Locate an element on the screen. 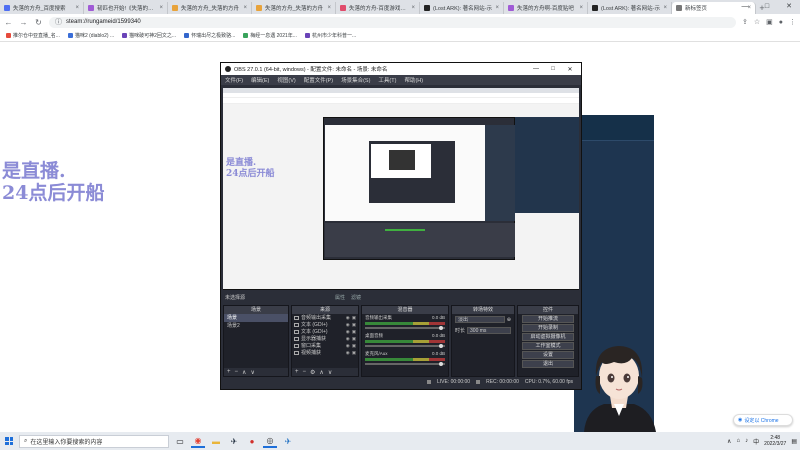 The width and height of the screenshot is (800, 450). transition-add-icon: ⊕ is located at coordinates (509, 320).